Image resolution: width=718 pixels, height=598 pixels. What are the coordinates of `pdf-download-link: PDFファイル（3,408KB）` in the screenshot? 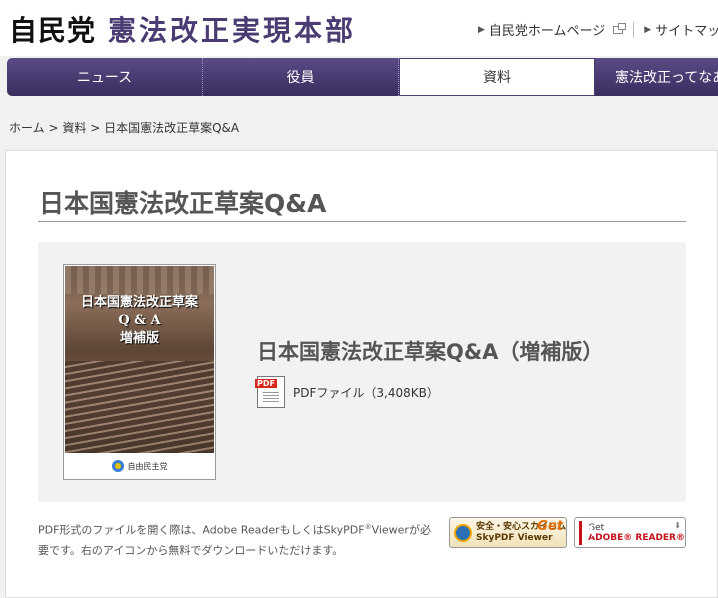 It's located at (347, 392).